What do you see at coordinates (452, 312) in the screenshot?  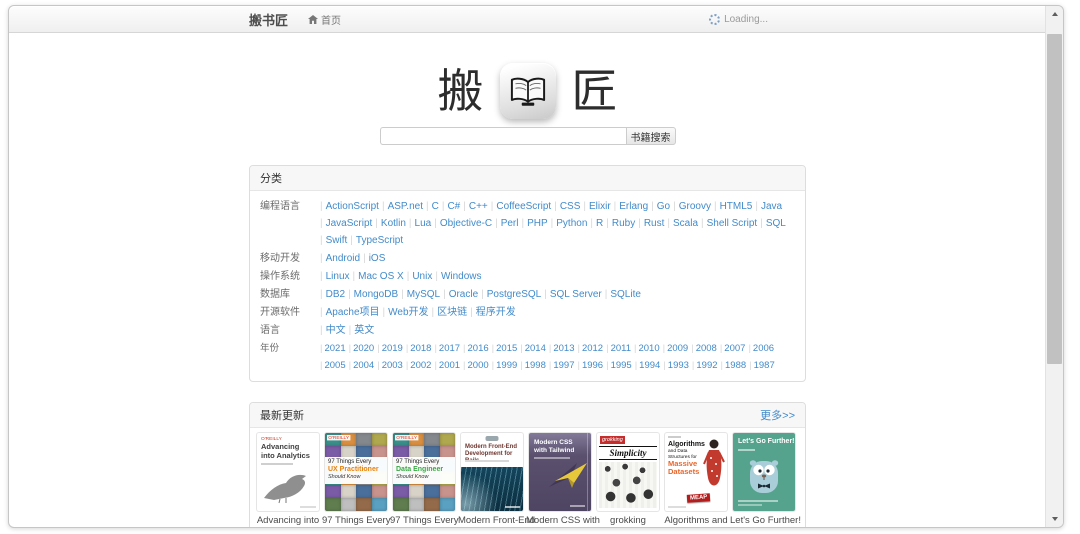 I see `category-link: 区块链` at bounding box center [452, 312].